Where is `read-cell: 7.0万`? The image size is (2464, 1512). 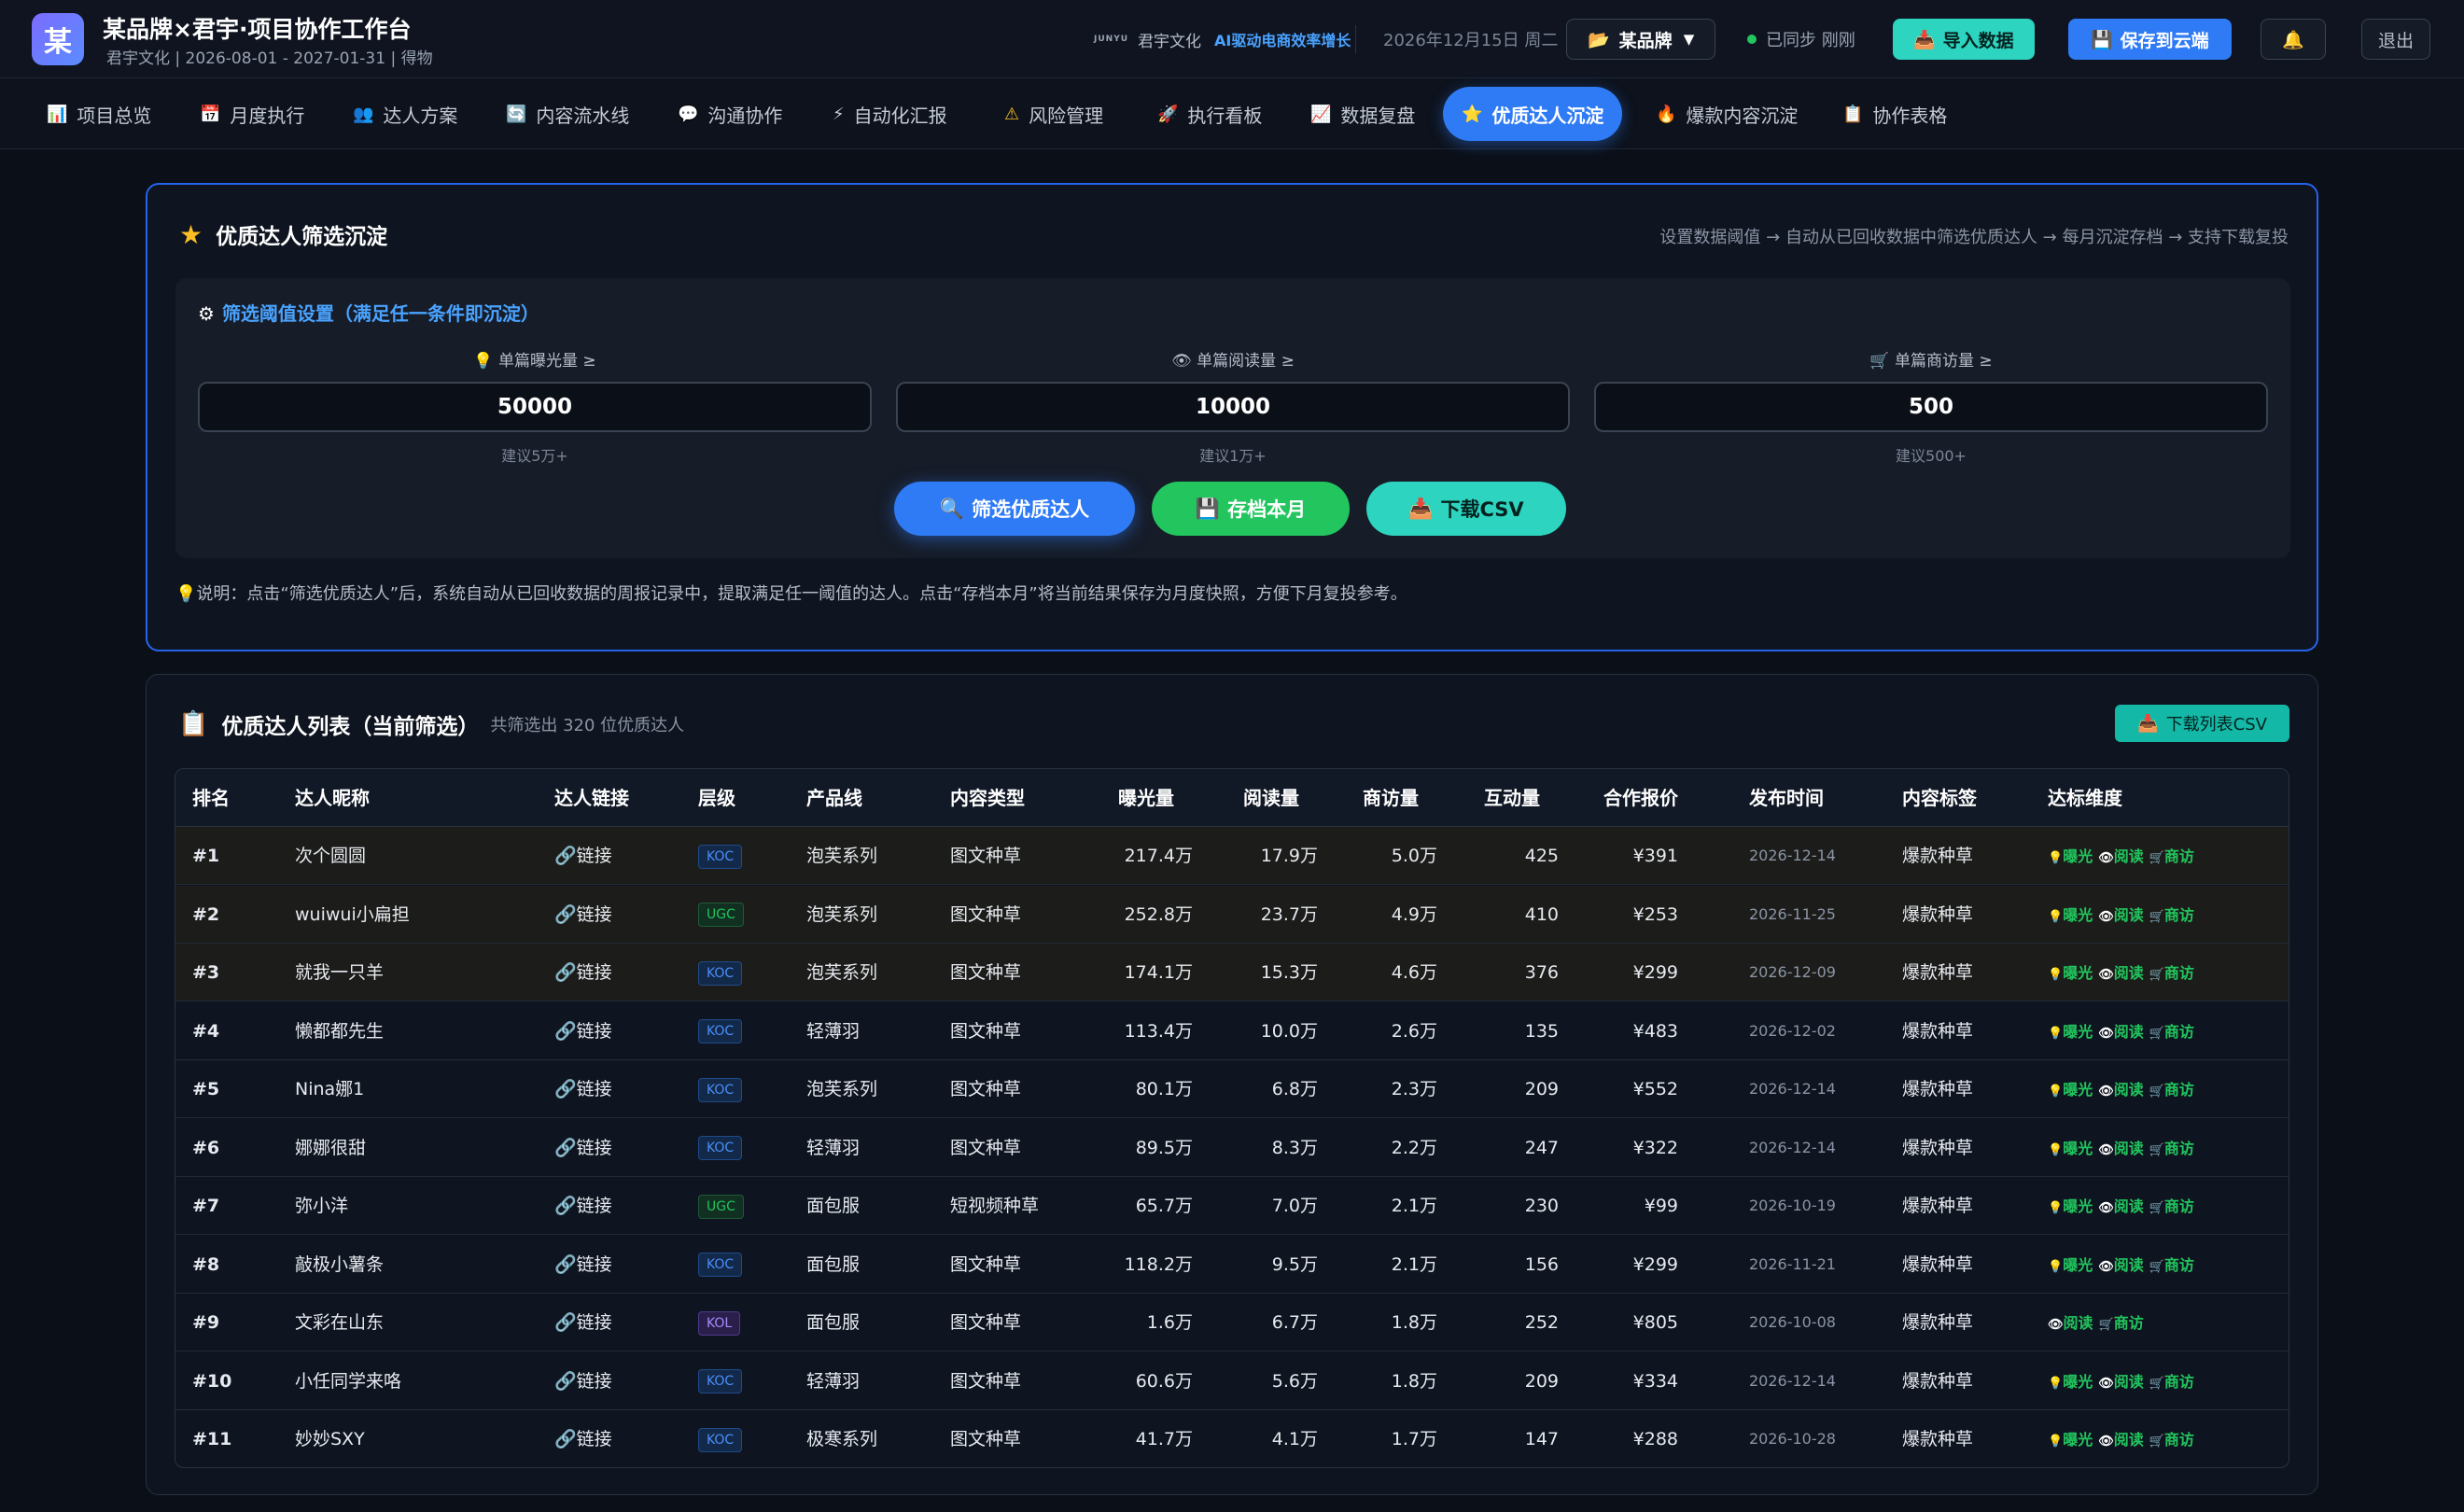 read-cell: 7.0万 is located at coordinates (1294, 1206).